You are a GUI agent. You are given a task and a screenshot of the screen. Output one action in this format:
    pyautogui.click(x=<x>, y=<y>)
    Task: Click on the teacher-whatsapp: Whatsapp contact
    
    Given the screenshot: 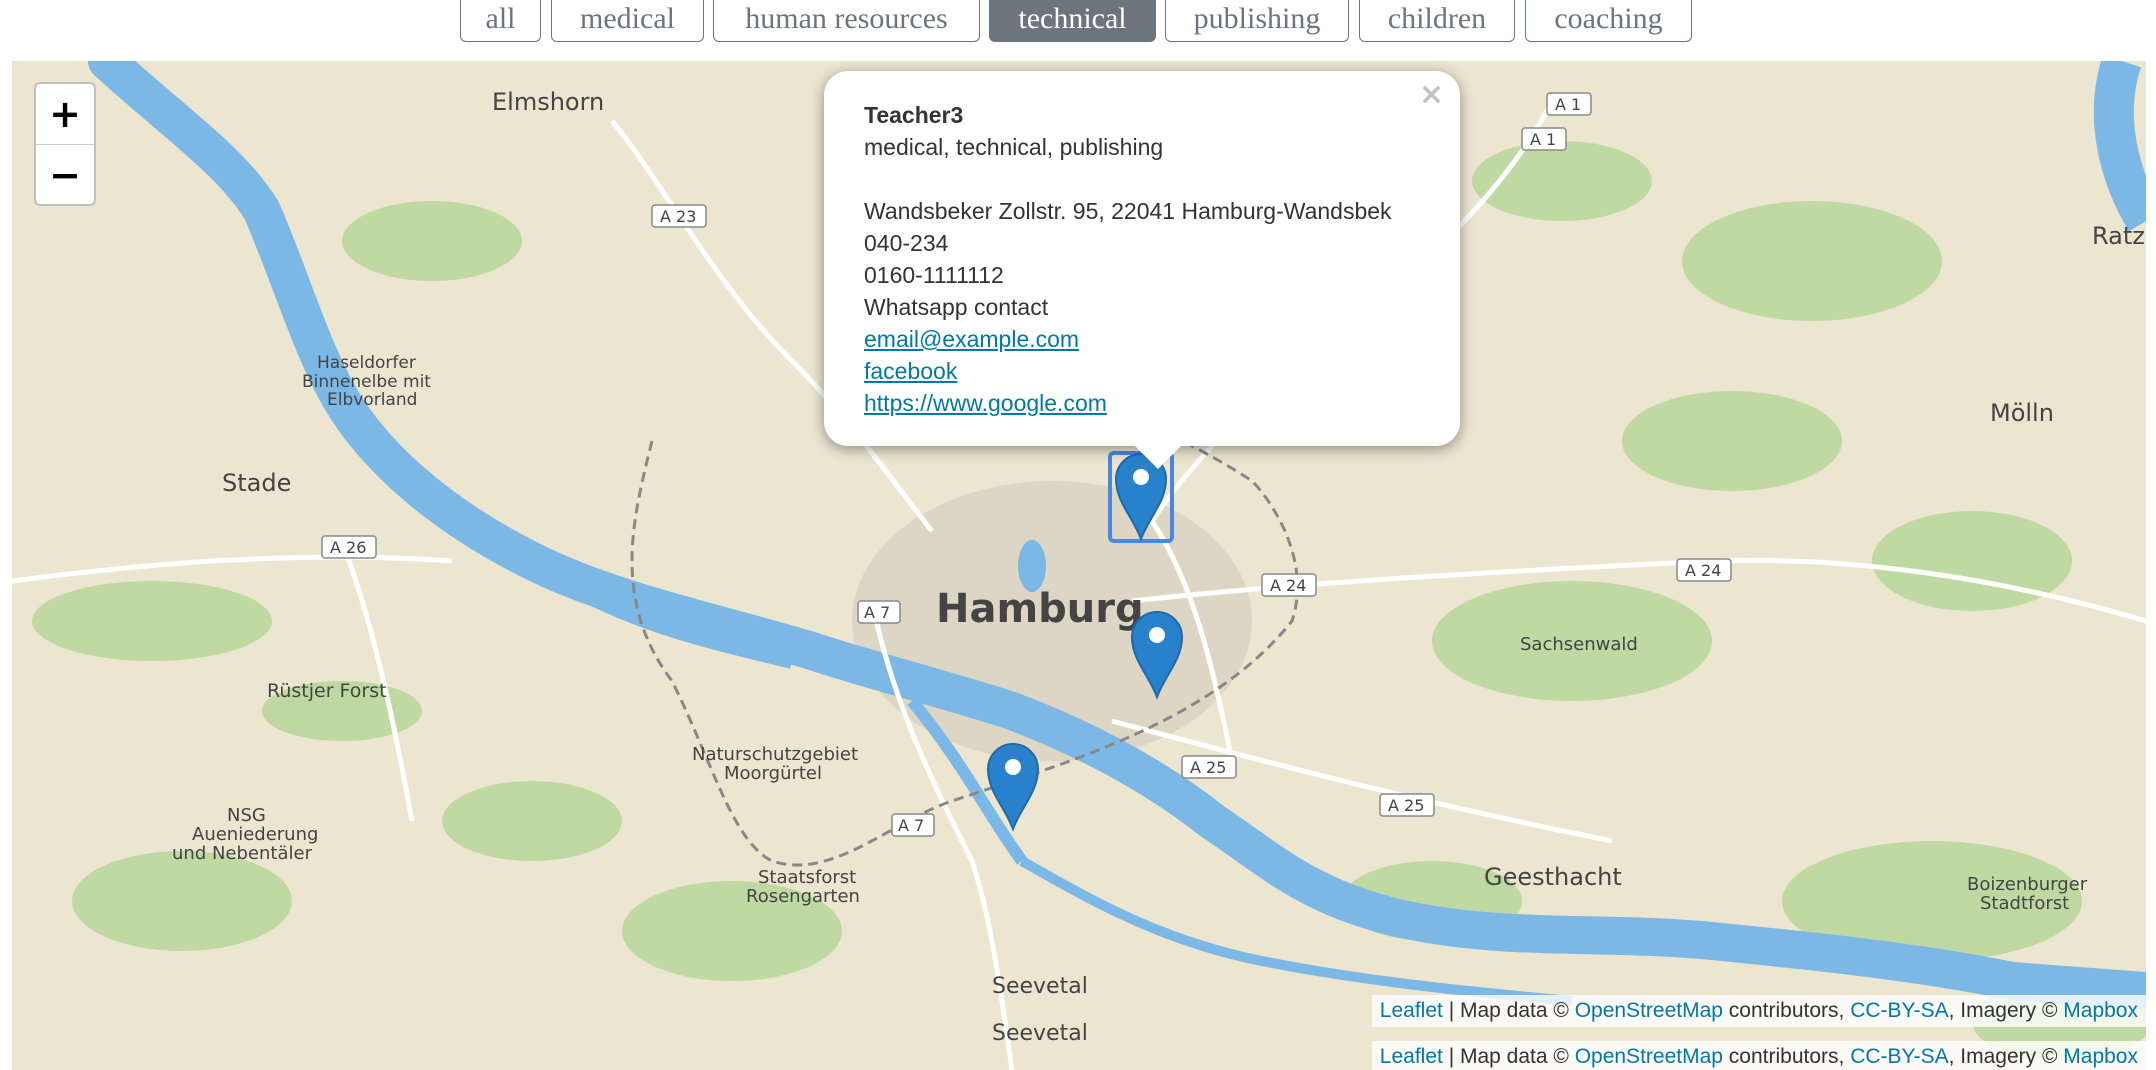 What is the action you would take?
    pyautogui.click(x=956, y=307)
    